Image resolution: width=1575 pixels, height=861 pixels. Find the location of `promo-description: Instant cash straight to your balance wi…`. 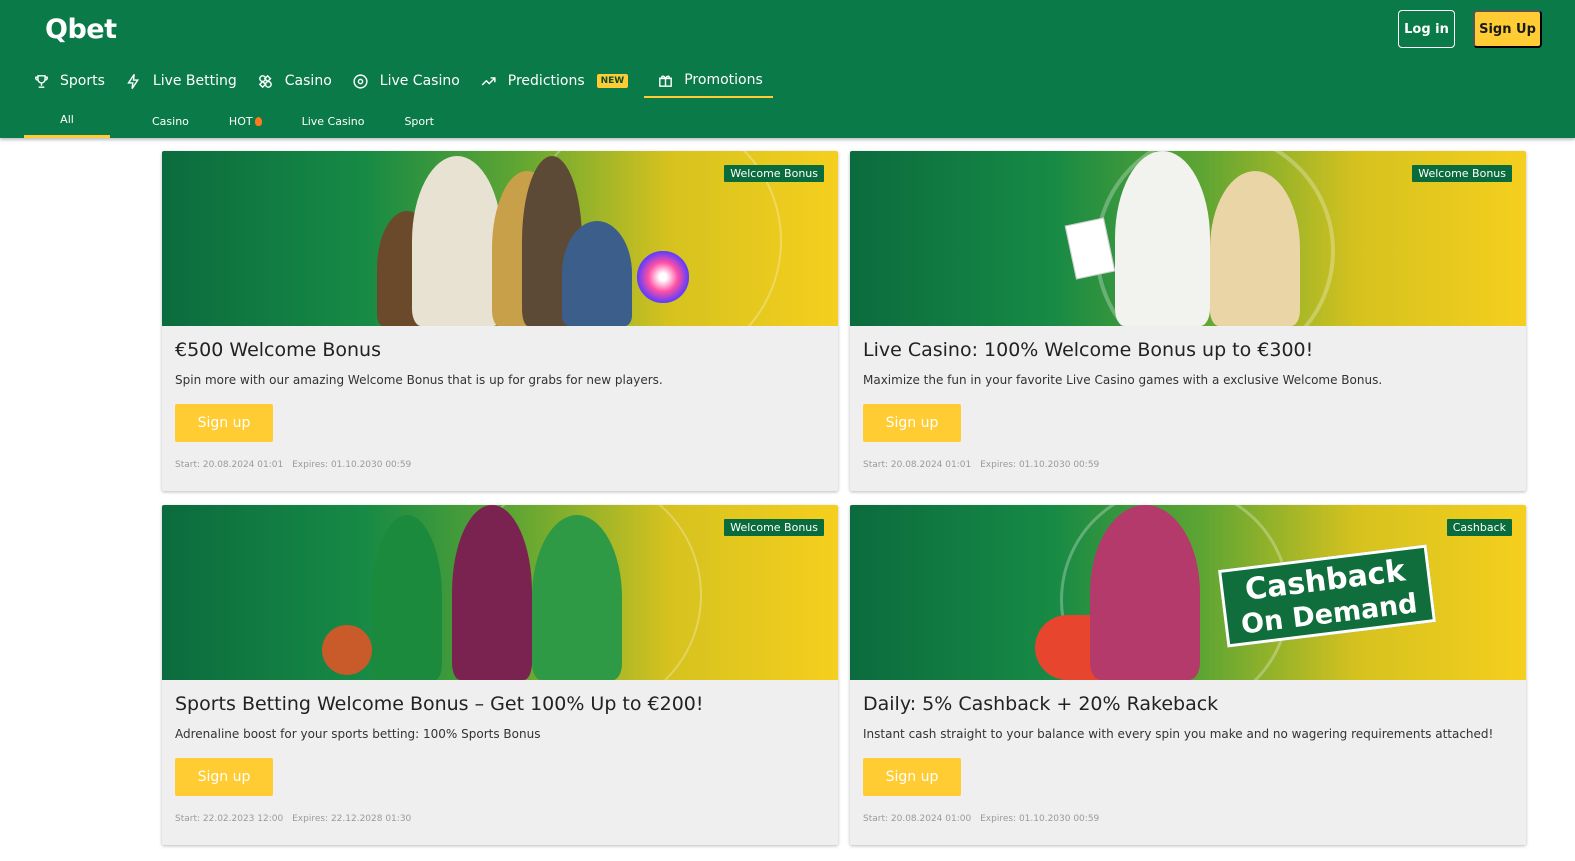

promo-description: Instant cash straight to your balance wi… is located at coordinates (1178, 734).